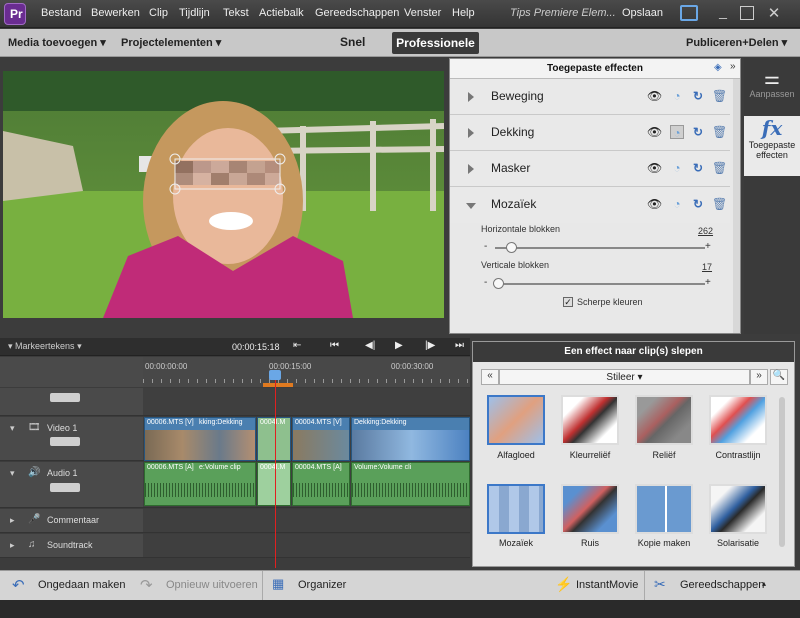 Image resolution: width=800 pixels, height=618 pixels. I want to click on effect-thumb-mozaiek, so click(516, 509).